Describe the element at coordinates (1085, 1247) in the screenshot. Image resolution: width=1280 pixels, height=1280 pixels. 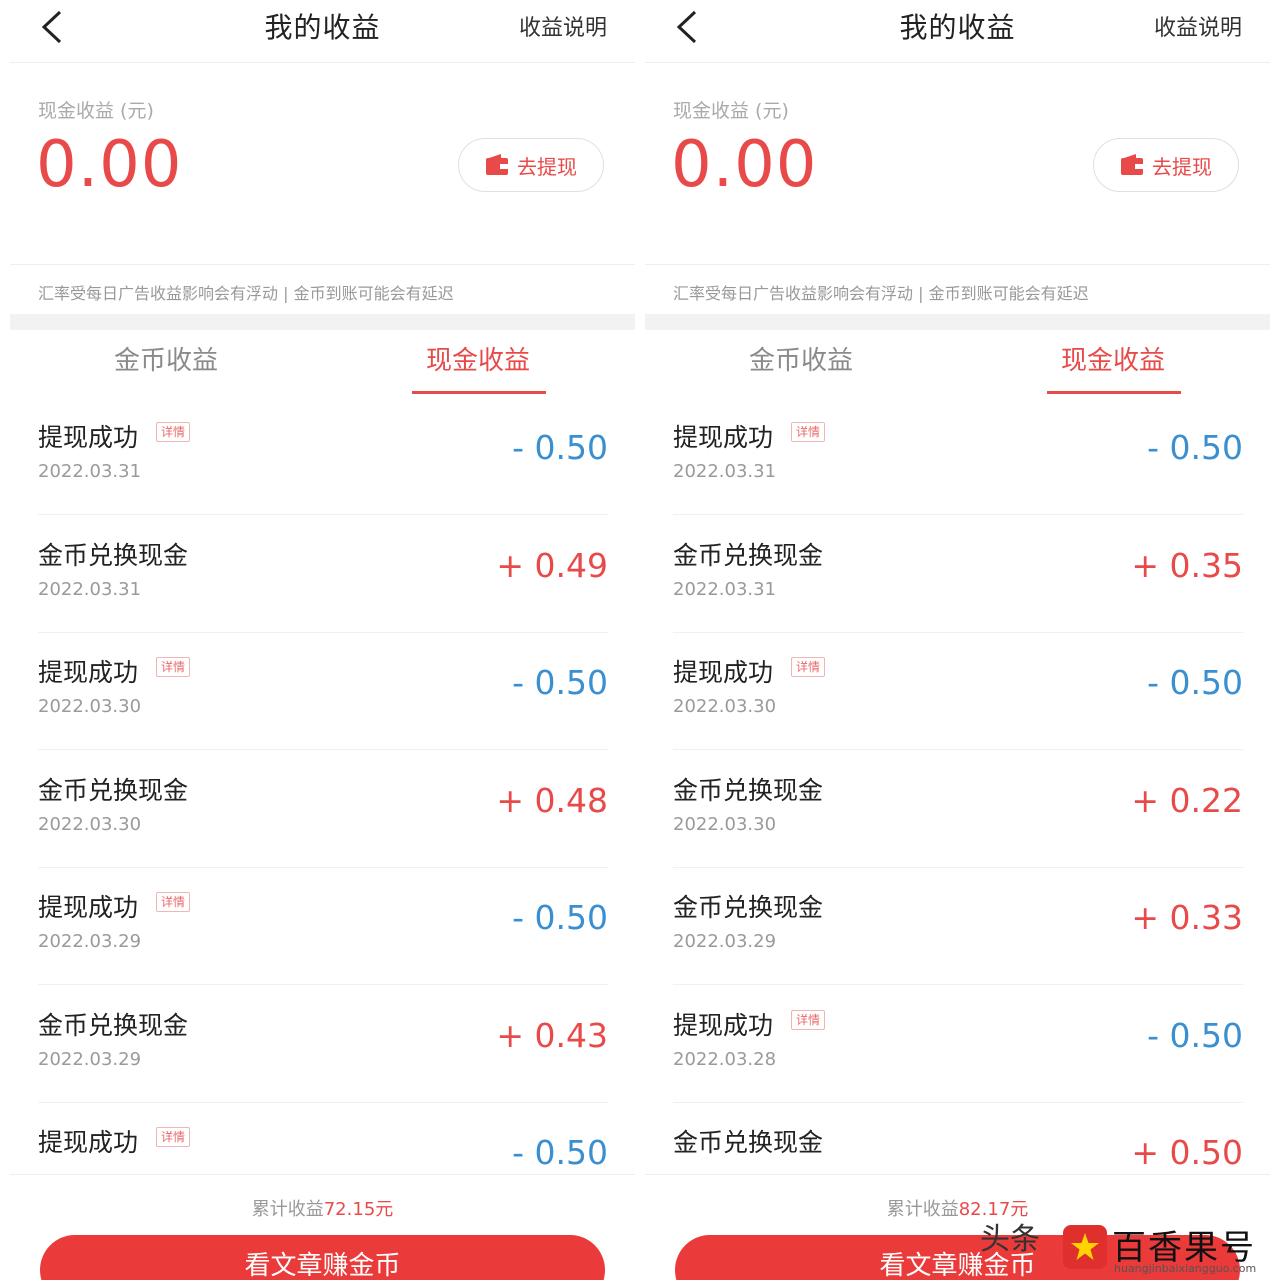
I see `star-flag-icon` at that location.